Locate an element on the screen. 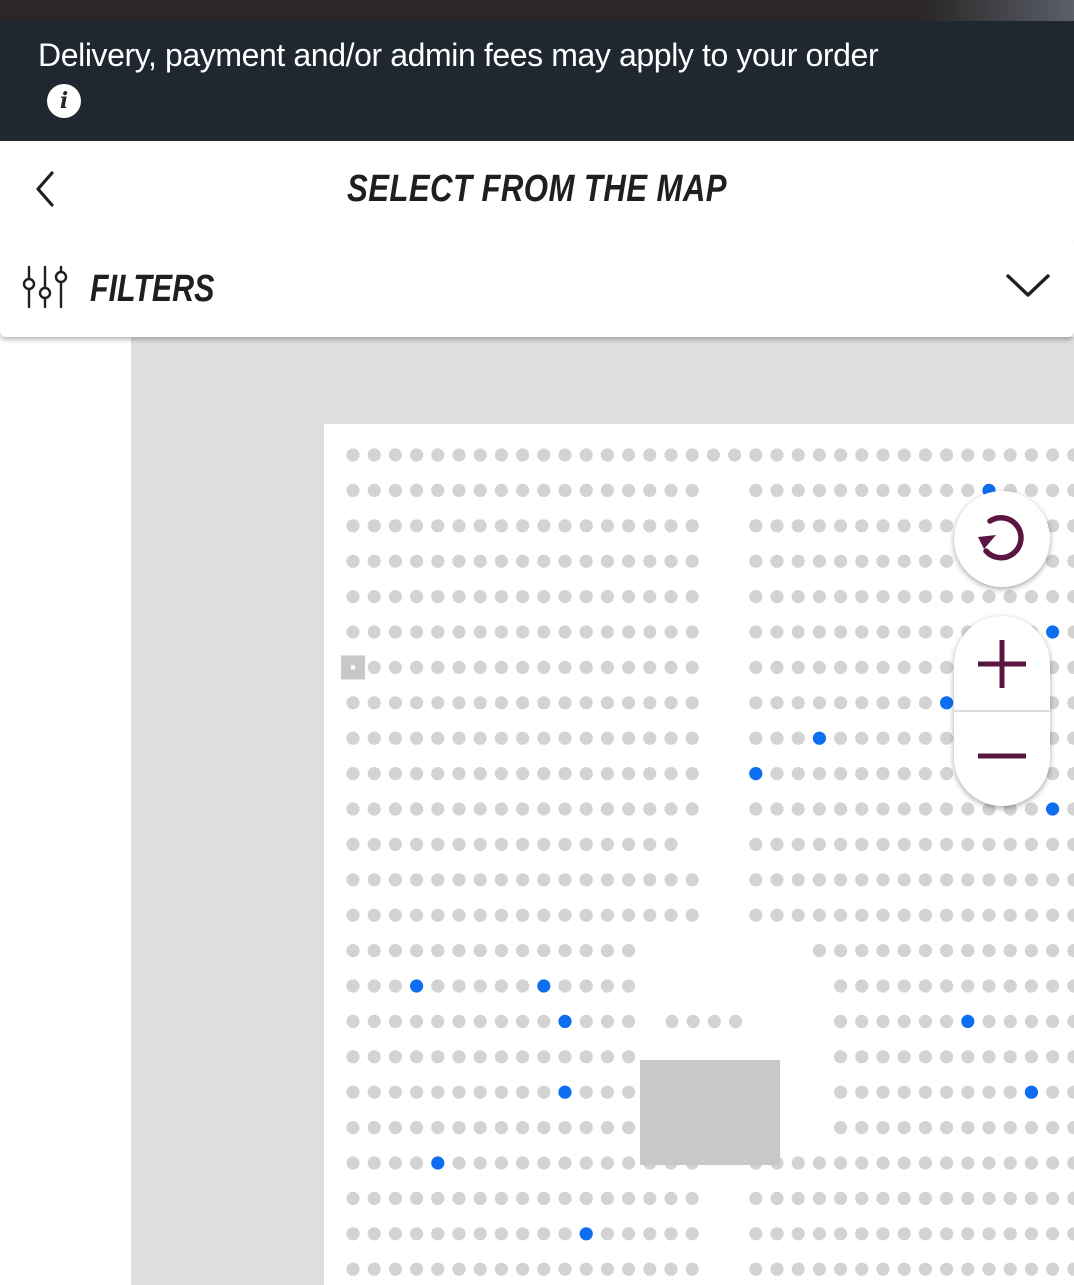  chevron-down-icon is located at coordinates (1028, 286).